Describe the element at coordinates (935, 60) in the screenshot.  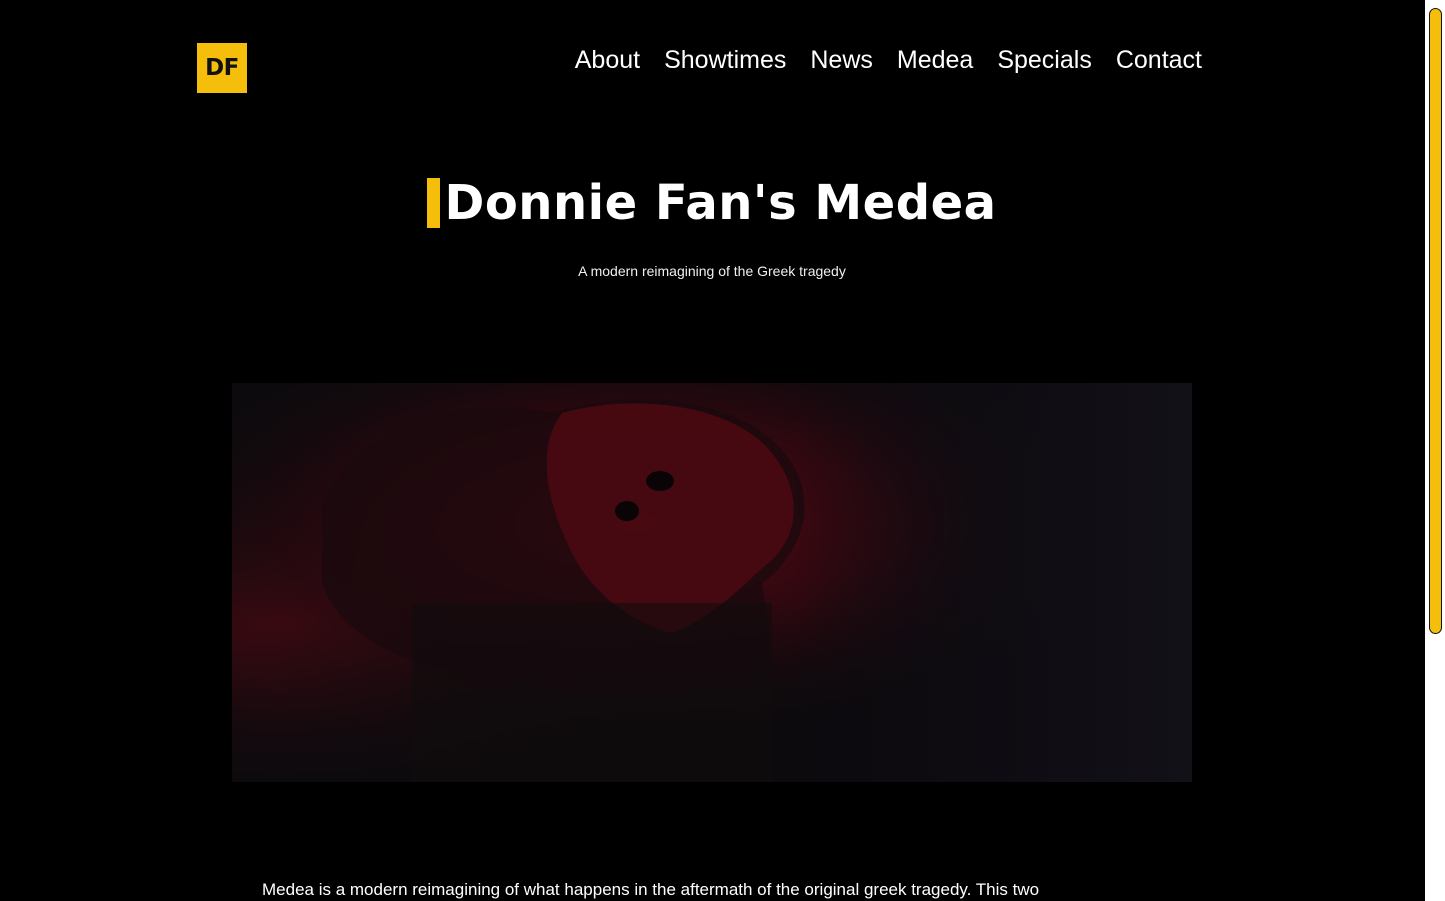
I see `nav-medea: Medea` at that location.